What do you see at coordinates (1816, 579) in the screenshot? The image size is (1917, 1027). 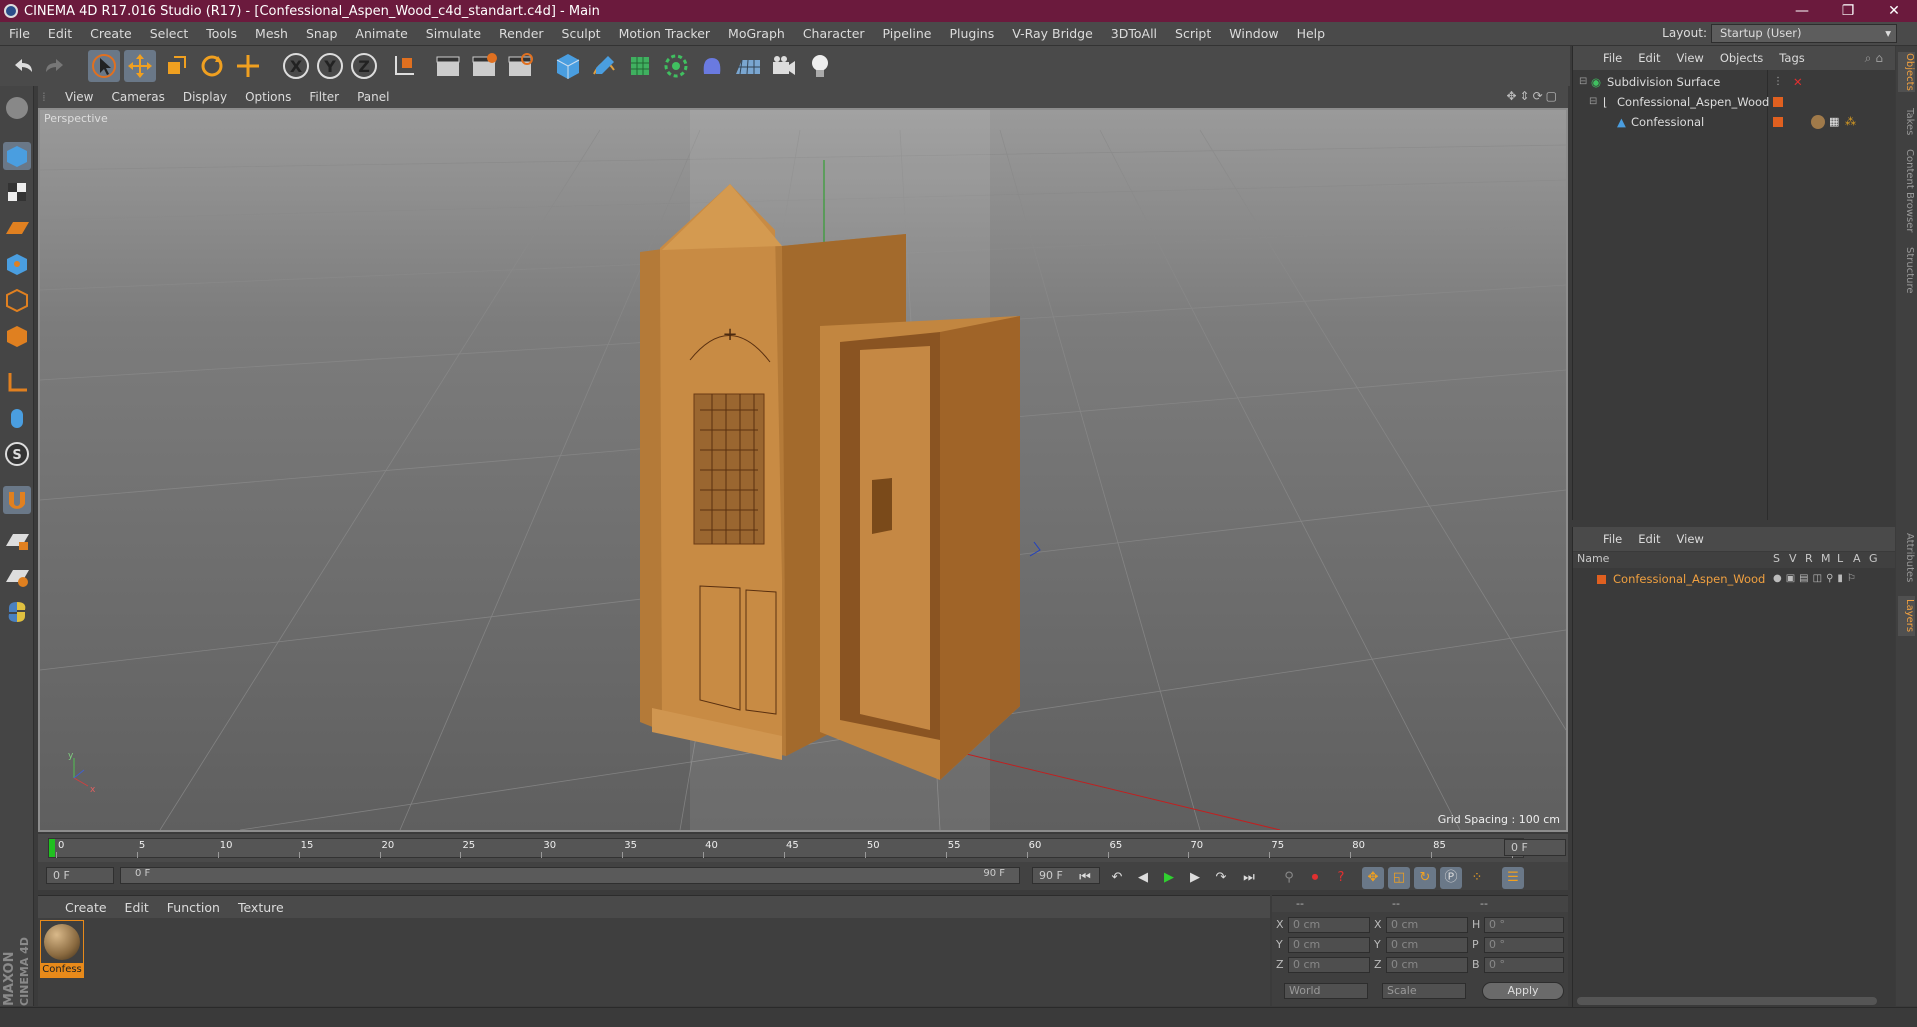 I see `layer-flag-icons: ●▣▤◫⚲▮⚐` at bounding box center [1816, 579].